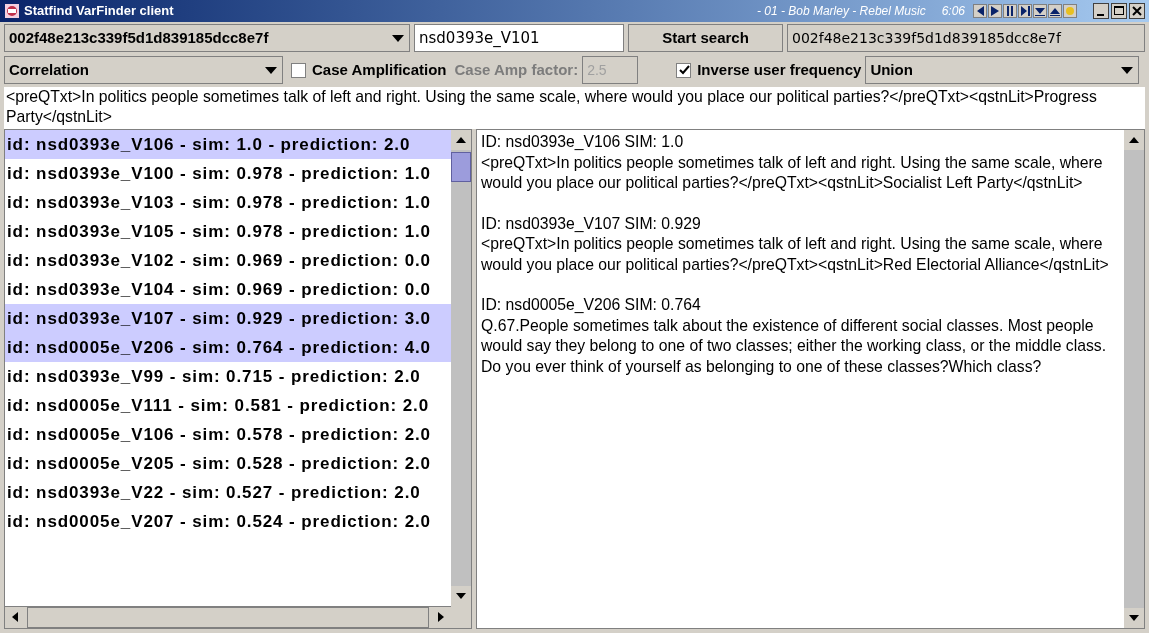  What do you see at coordinates (1137, 11) in the screenshot?
I see `close-icon` at bounding box center [1137, 11].